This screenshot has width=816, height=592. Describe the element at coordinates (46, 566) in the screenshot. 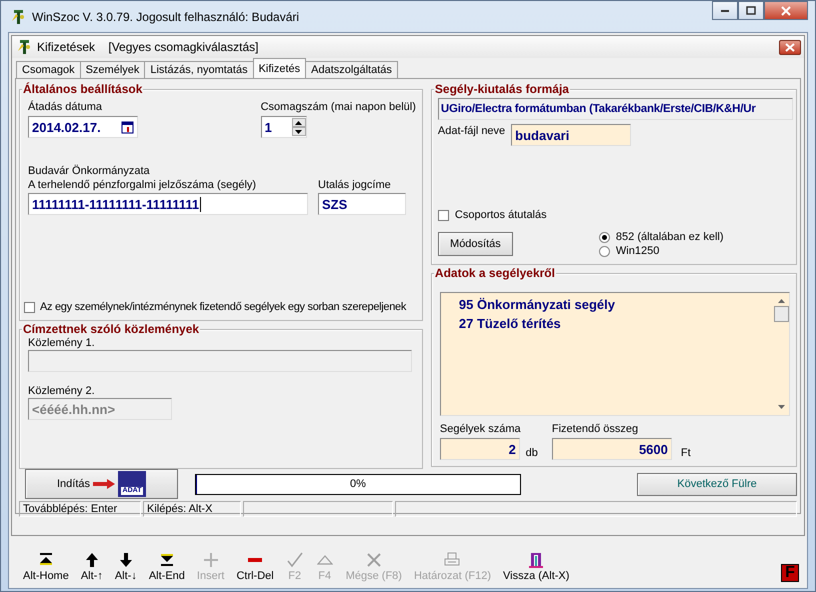

I see `toolbar-button: Alt-Home` at that location.